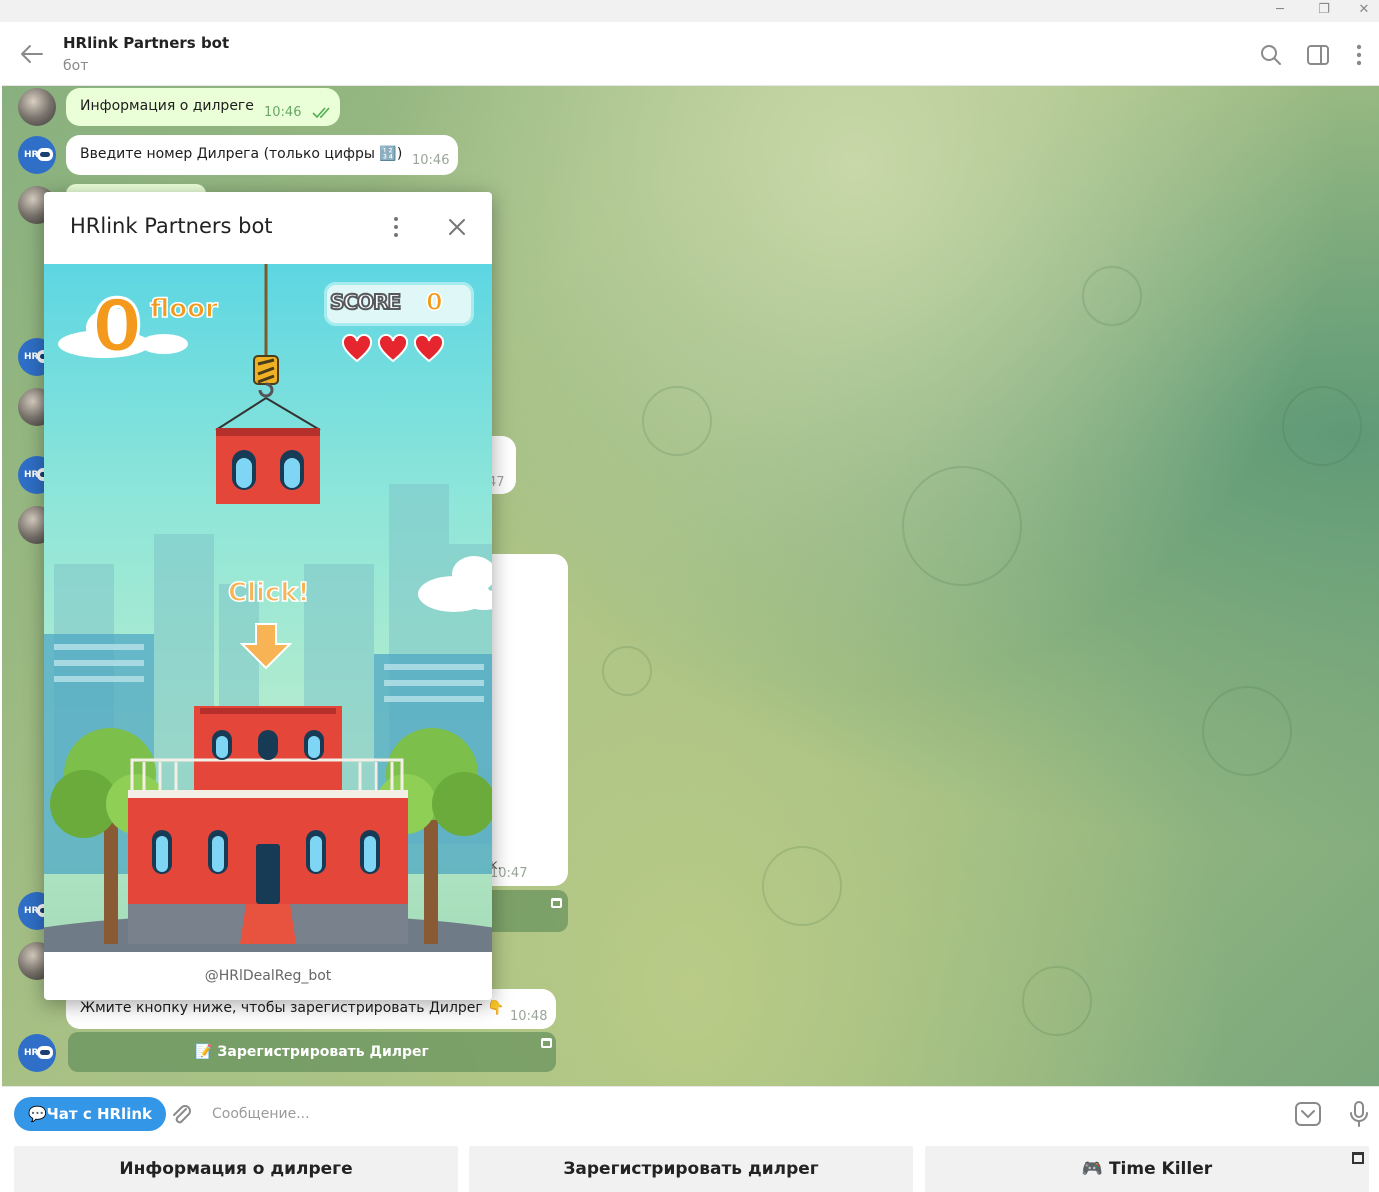  Describe the element at coordinates (1280, 11) in the screenshot. I see `minimize-button: ─` at that location.